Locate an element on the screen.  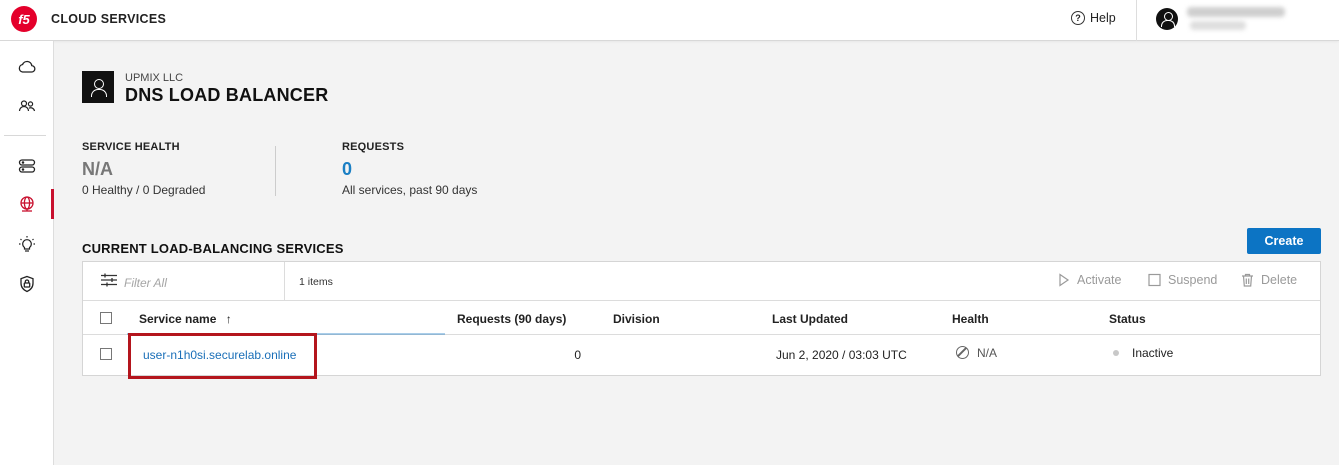
sidebar-item-insights is located at coordinates (27, 244).